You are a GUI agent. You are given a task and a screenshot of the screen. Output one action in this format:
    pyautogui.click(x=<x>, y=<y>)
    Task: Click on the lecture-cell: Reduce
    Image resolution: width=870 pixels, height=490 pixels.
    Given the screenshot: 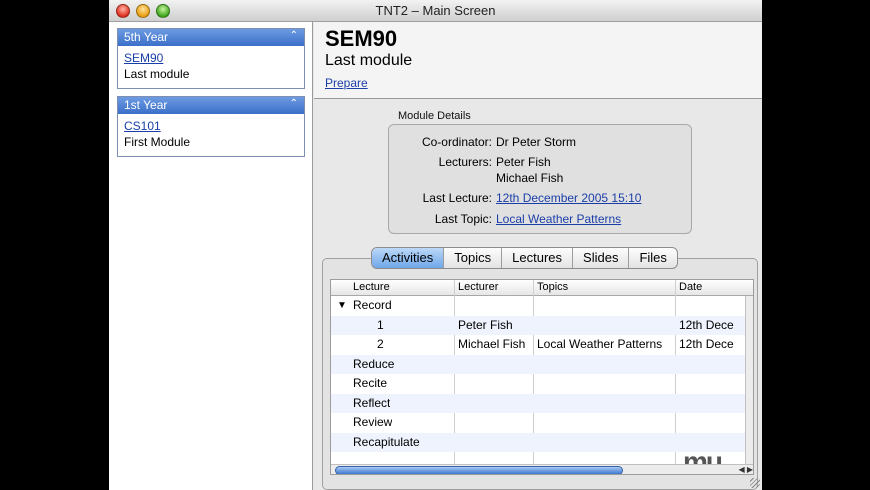 What is the action you would take?
    pyautogui.click(x=374, y=363)
    